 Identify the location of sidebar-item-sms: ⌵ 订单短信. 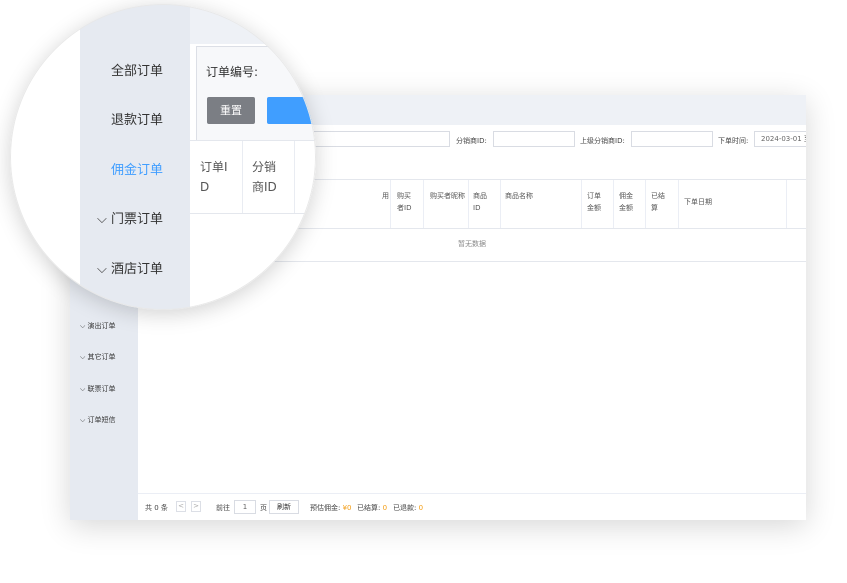
(98, 420).